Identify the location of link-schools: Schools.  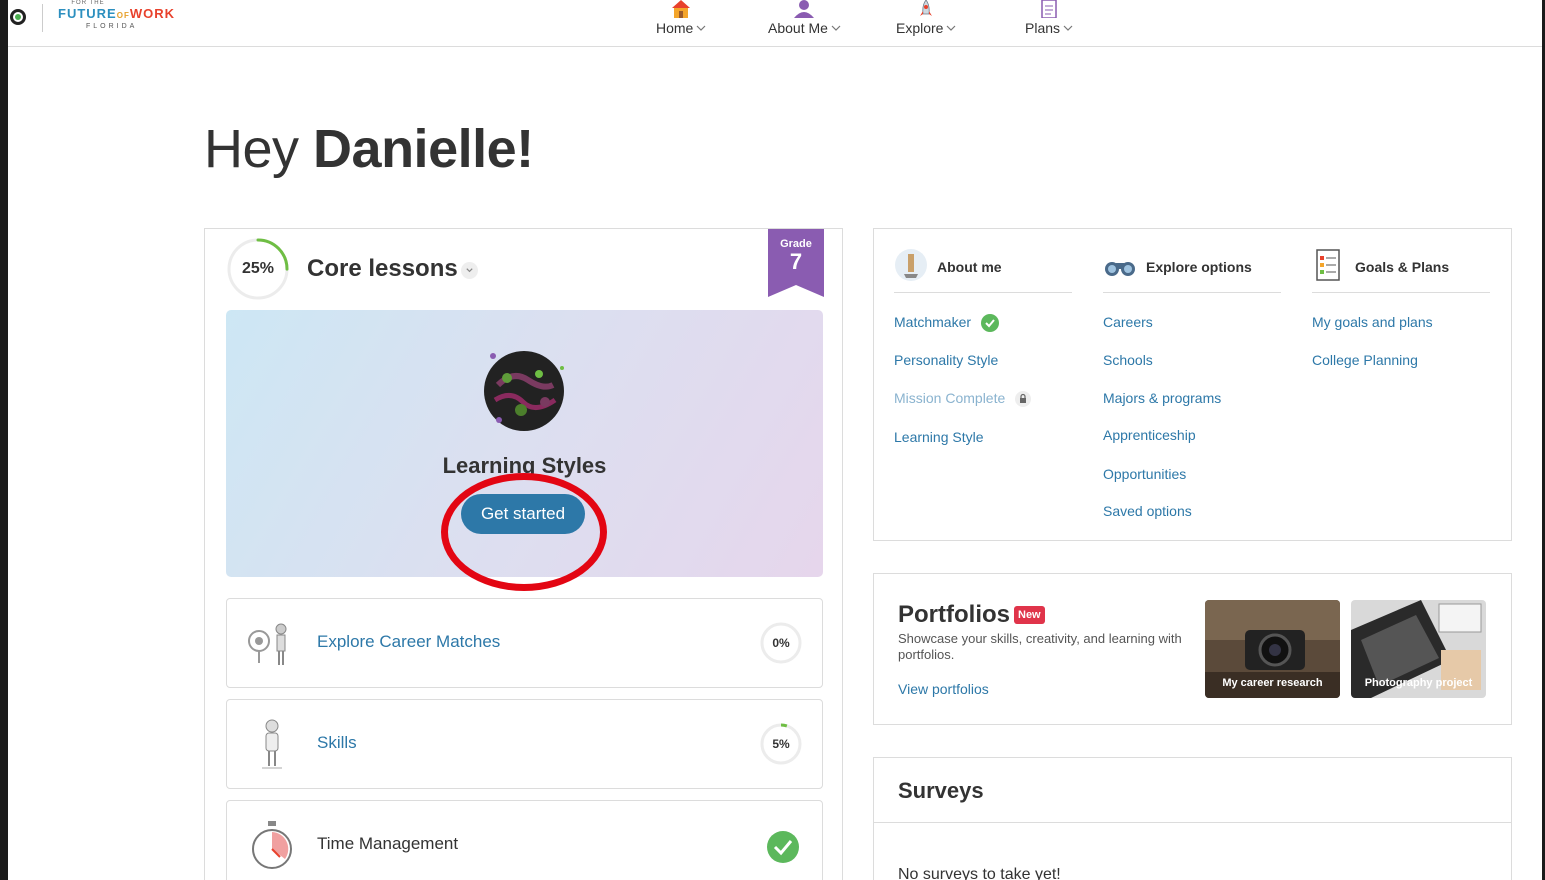
(1128, 360).